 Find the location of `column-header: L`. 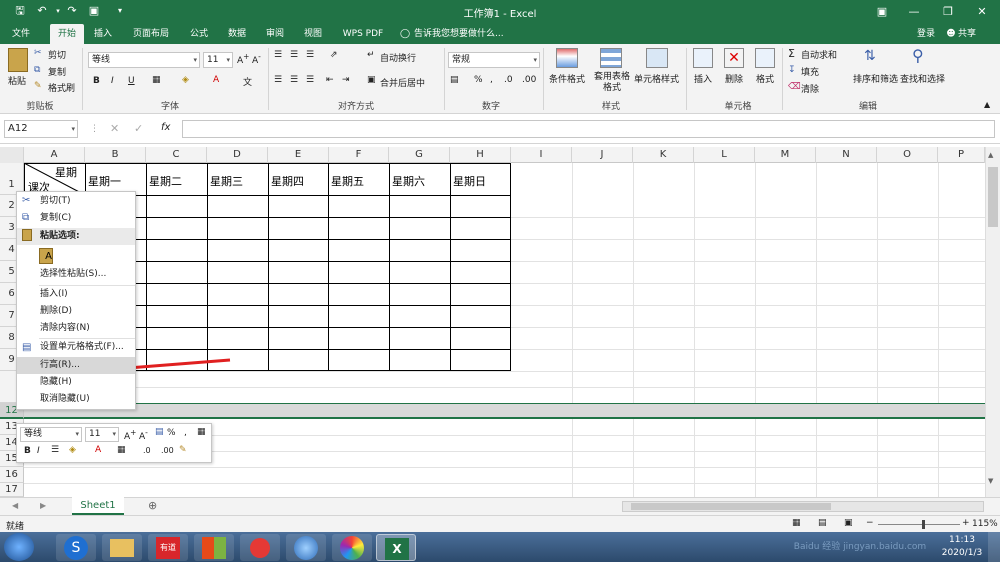

column-header: L is located at coordinates (724, 155).